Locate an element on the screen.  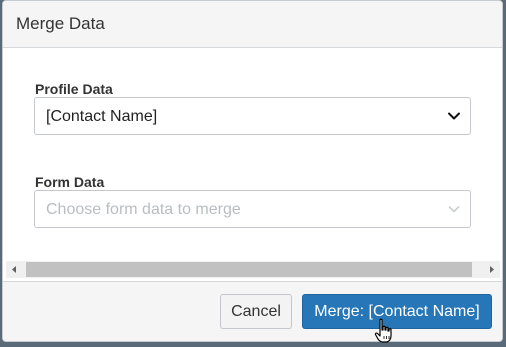
merge-button: Merge: [Contact Name] is located at coordinates (397, 311).